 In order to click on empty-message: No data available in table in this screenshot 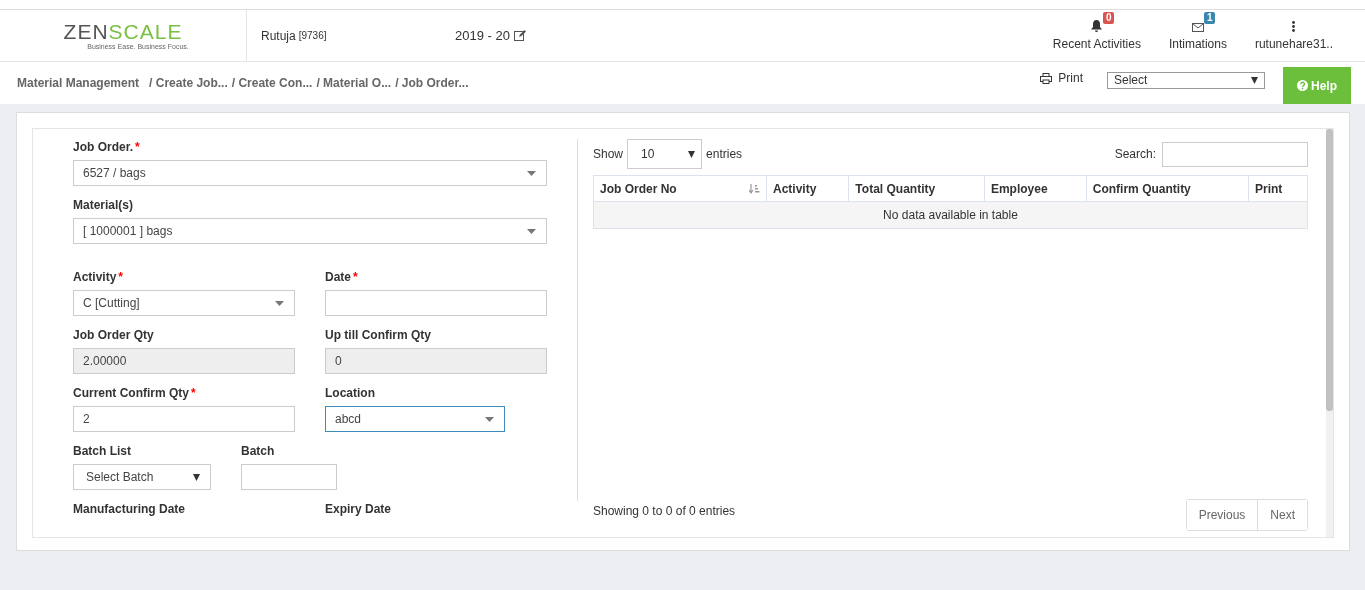, I will do `click(950, 215)`.